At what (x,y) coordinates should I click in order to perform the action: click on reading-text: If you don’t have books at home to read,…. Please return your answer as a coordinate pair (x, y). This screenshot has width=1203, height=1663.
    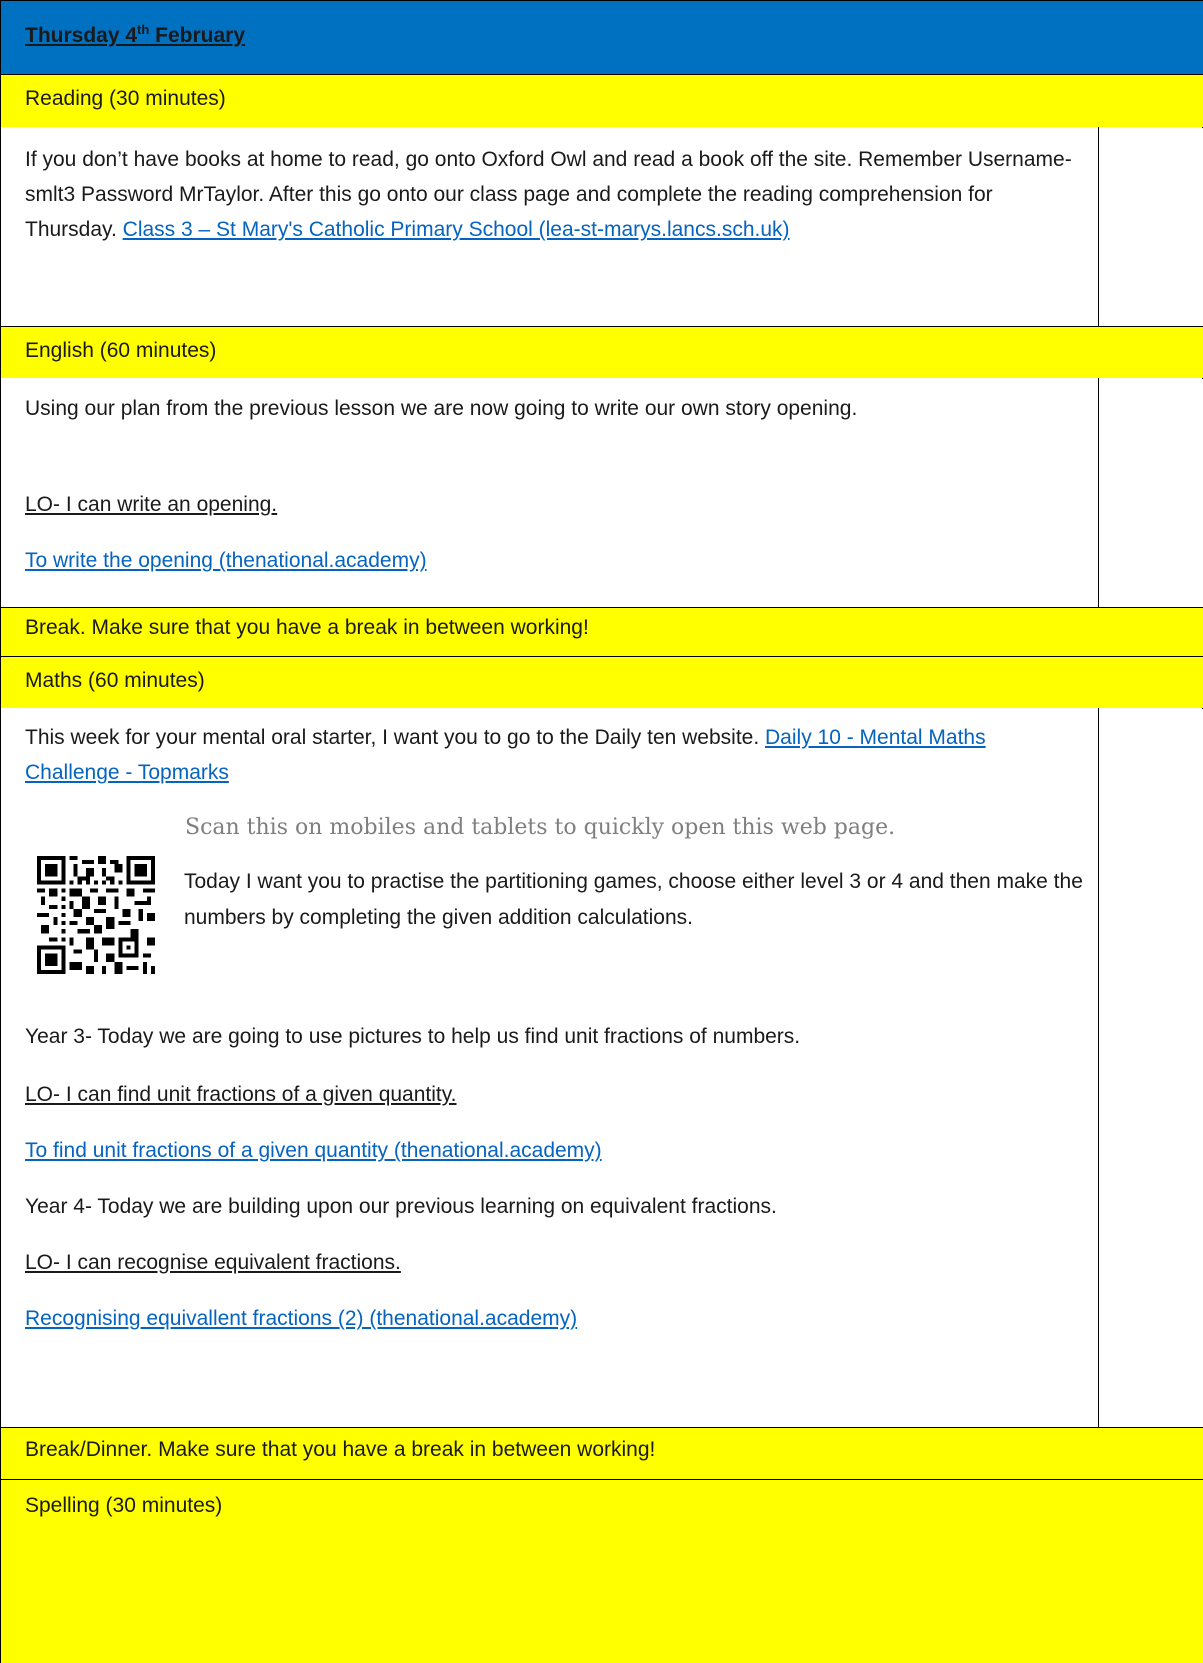
    Looking at the image, I should click on (548, 194).